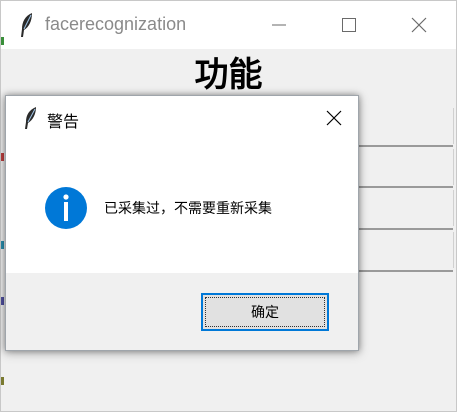 The width and height of the screenshot is (457, 412). I want to click on page-heading: 功能, so click(228, 75).